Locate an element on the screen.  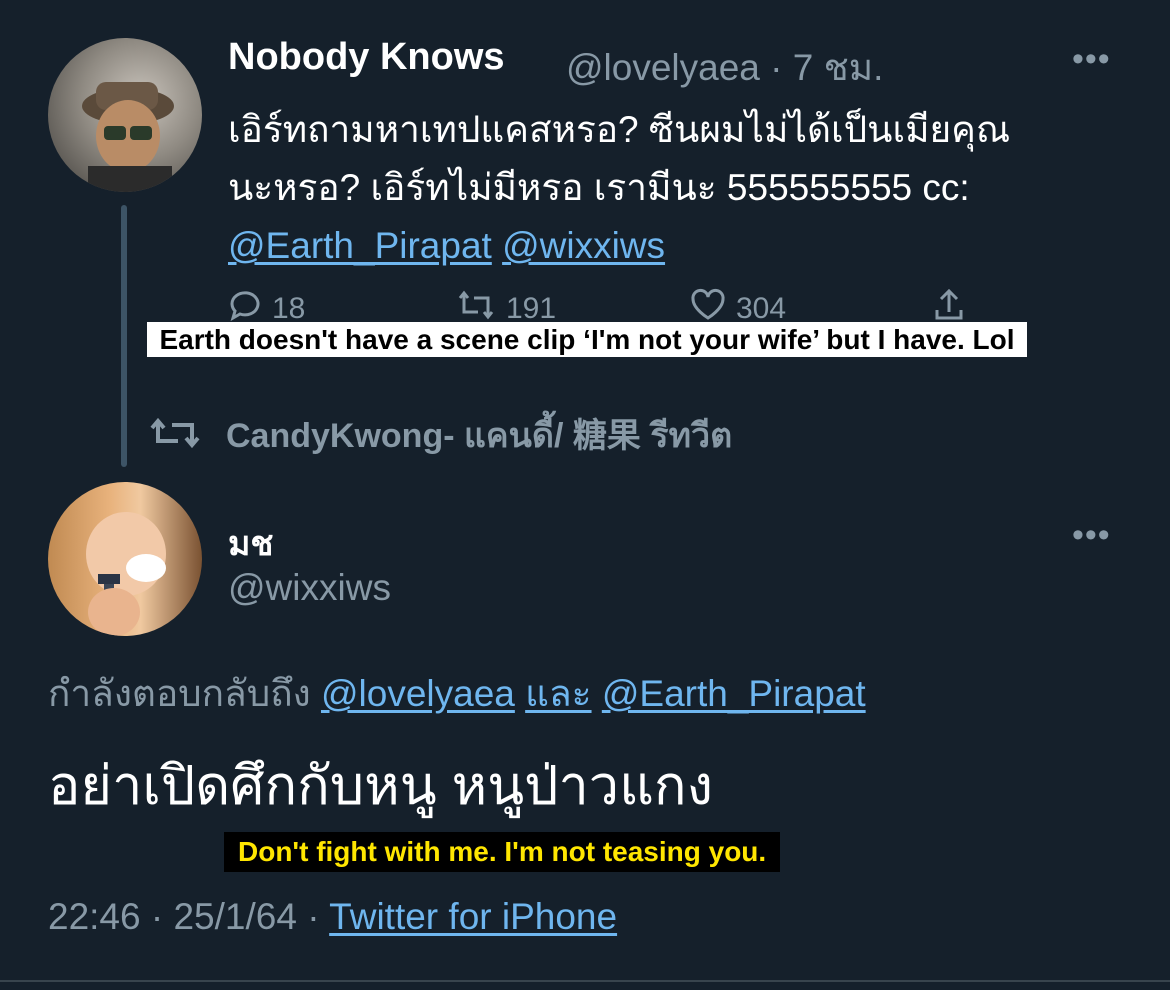
divider is located at coordinates (585, 981).